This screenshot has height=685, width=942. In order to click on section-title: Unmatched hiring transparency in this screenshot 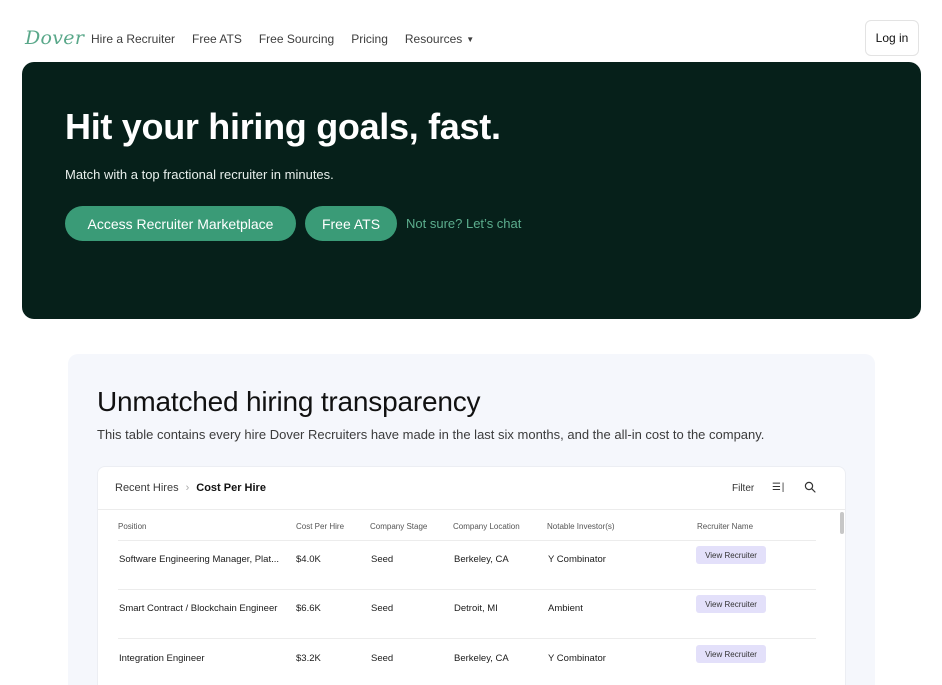, I will do `click(289, 401)`.